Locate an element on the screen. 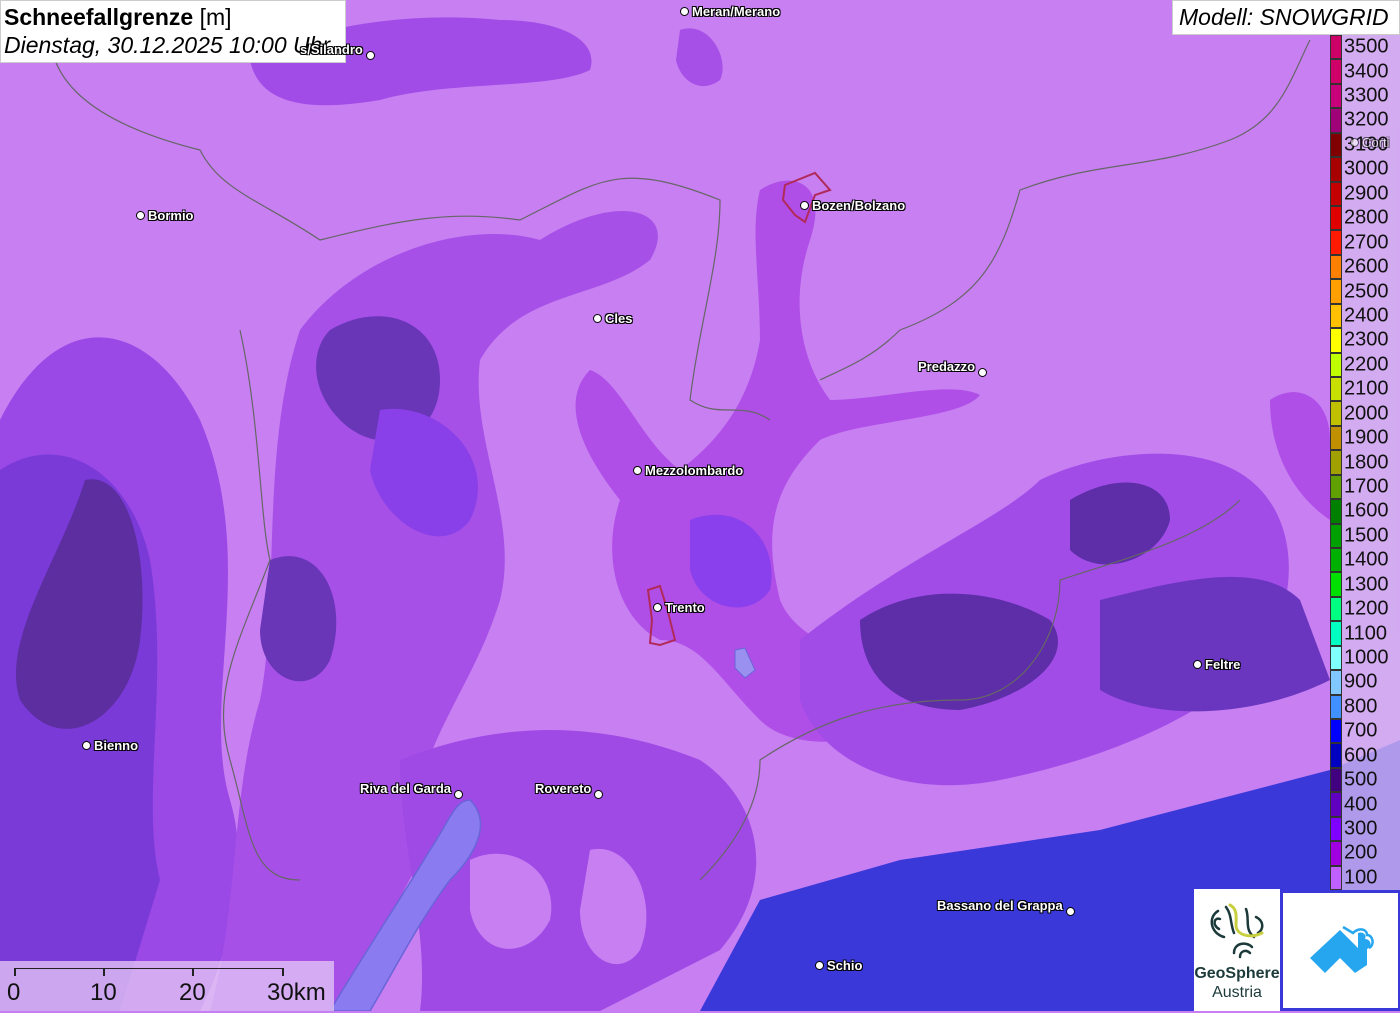  legend-row: 1900 is located at coordinates (1365, 438).